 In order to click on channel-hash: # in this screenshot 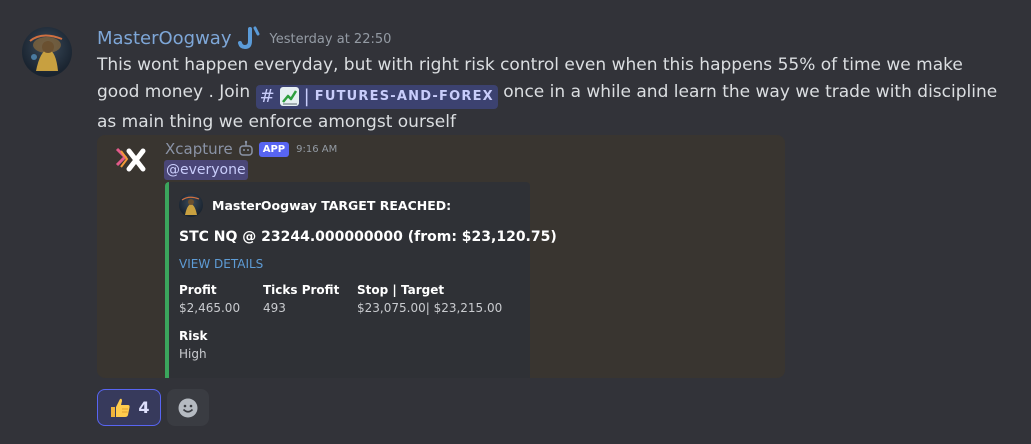, I will do `click(267, 96)`.